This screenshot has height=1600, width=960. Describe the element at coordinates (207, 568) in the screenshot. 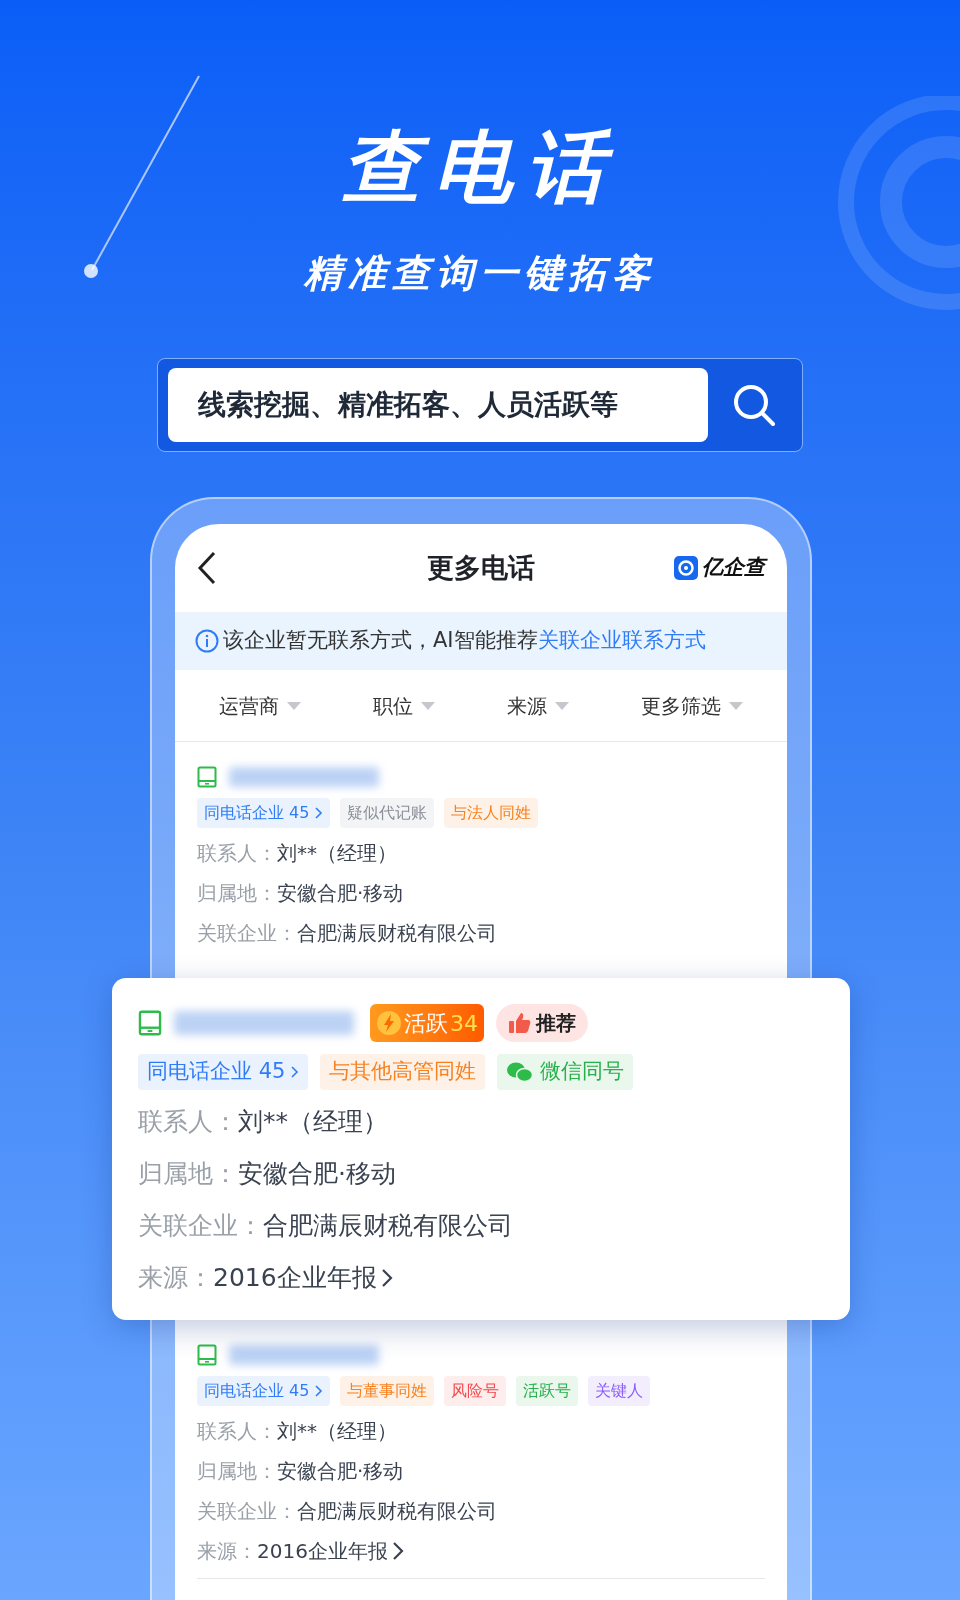

I see `back-icon` at that location.